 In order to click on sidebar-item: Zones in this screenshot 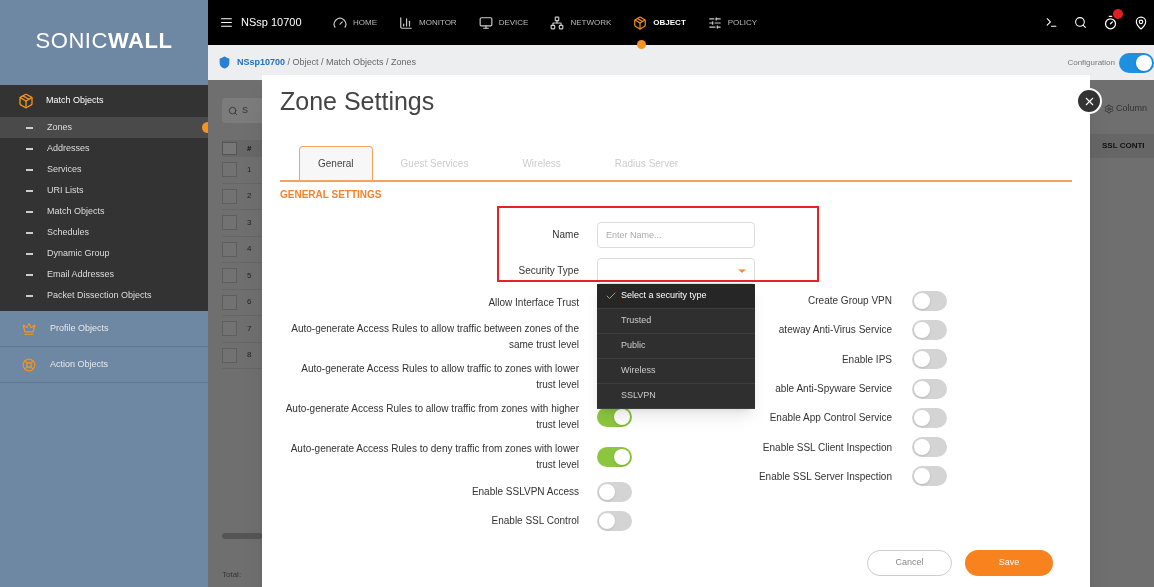, I will do `click(104, 127)`.